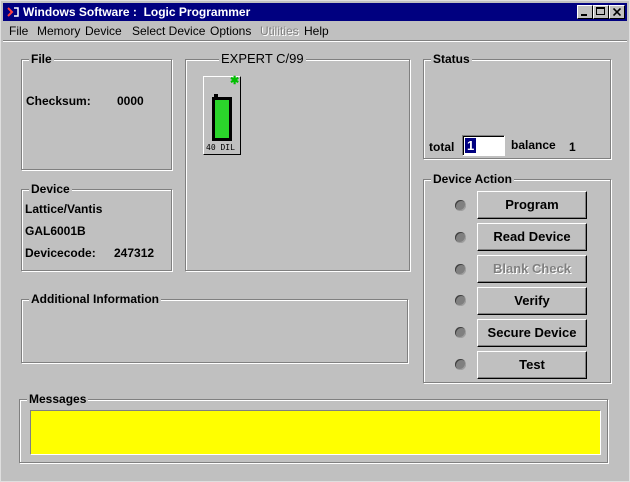 Image resolution: width=630 pixels, height=482 pixels. I want to click on secure-device-button: Secure Device, so click(532, 333).